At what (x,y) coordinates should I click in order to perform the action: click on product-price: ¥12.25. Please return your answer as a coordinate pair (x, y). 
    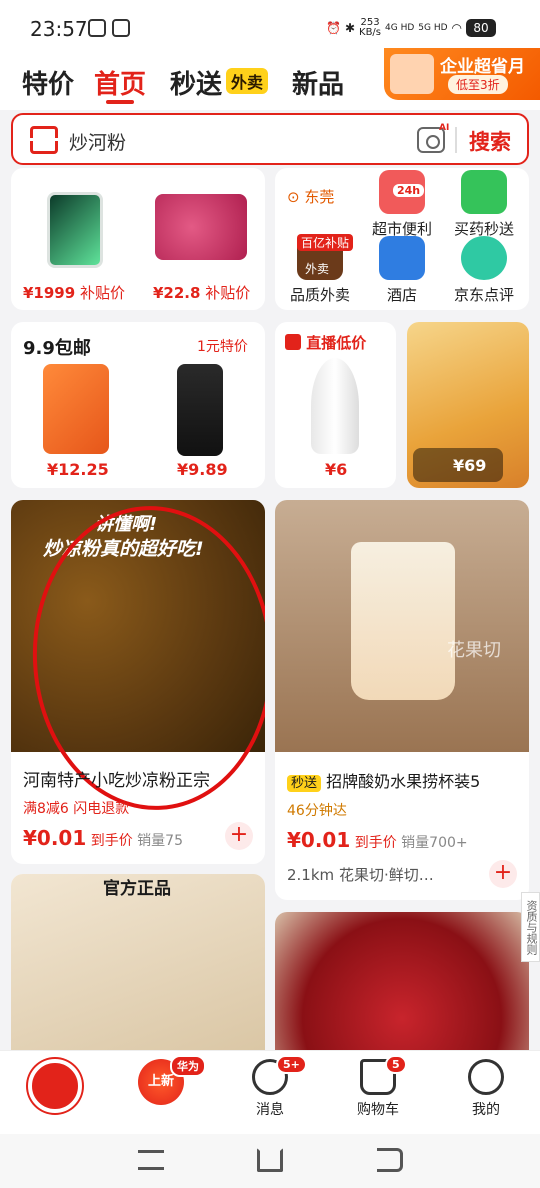
    Looking at the image, I should click on (78, 469).